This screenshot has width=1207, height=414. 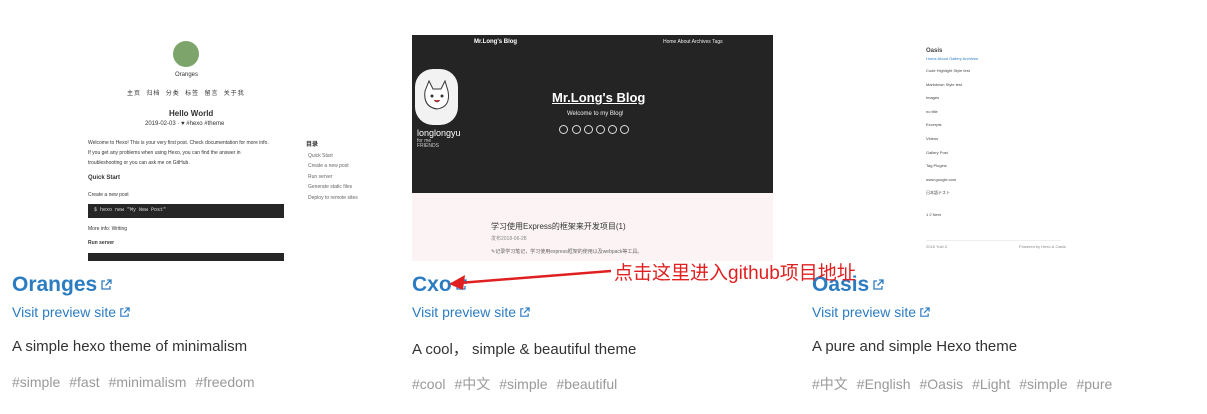 I want to click on tag: #minimalism, so click(x=148, y=382).